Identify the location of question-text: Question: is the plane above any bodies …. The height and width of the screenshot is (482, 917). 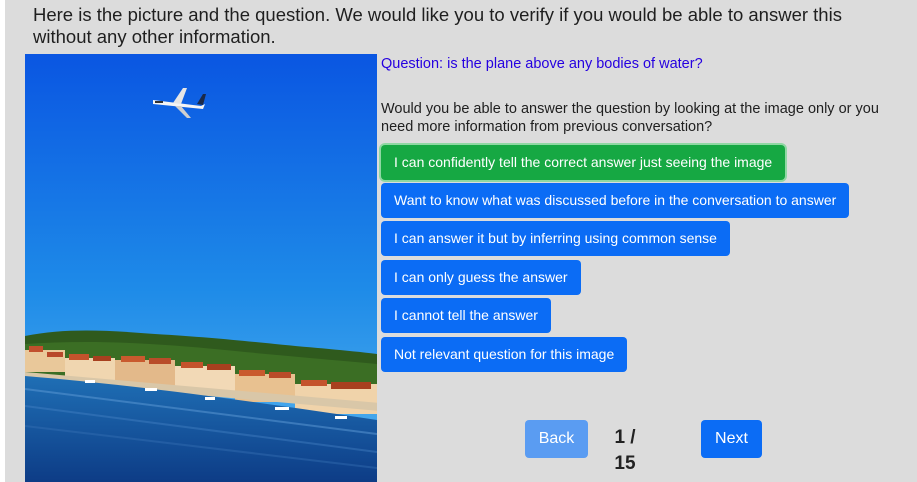
(542, 64).